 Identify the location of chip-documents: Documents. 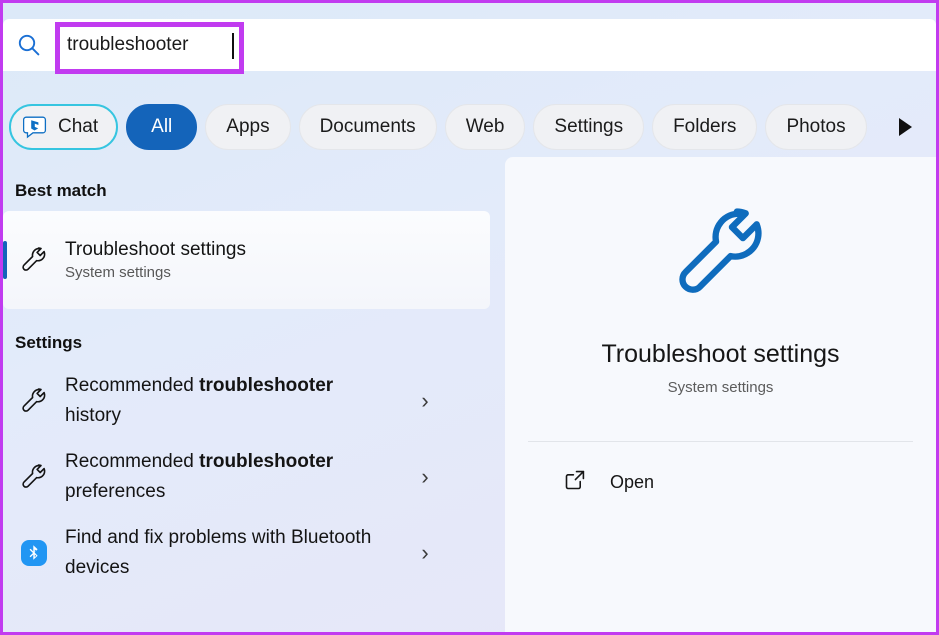
(367, 127).